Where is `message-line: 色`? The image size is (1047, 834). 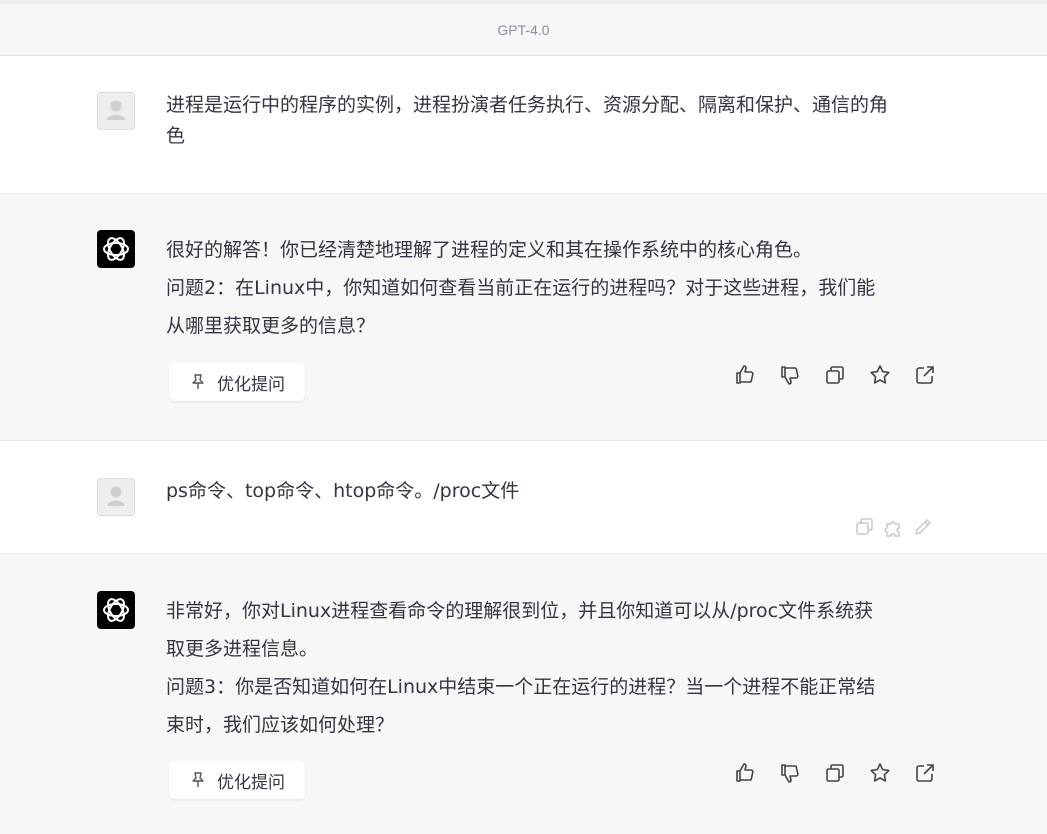 message-line: 色 is located at coordinates (176, 136).